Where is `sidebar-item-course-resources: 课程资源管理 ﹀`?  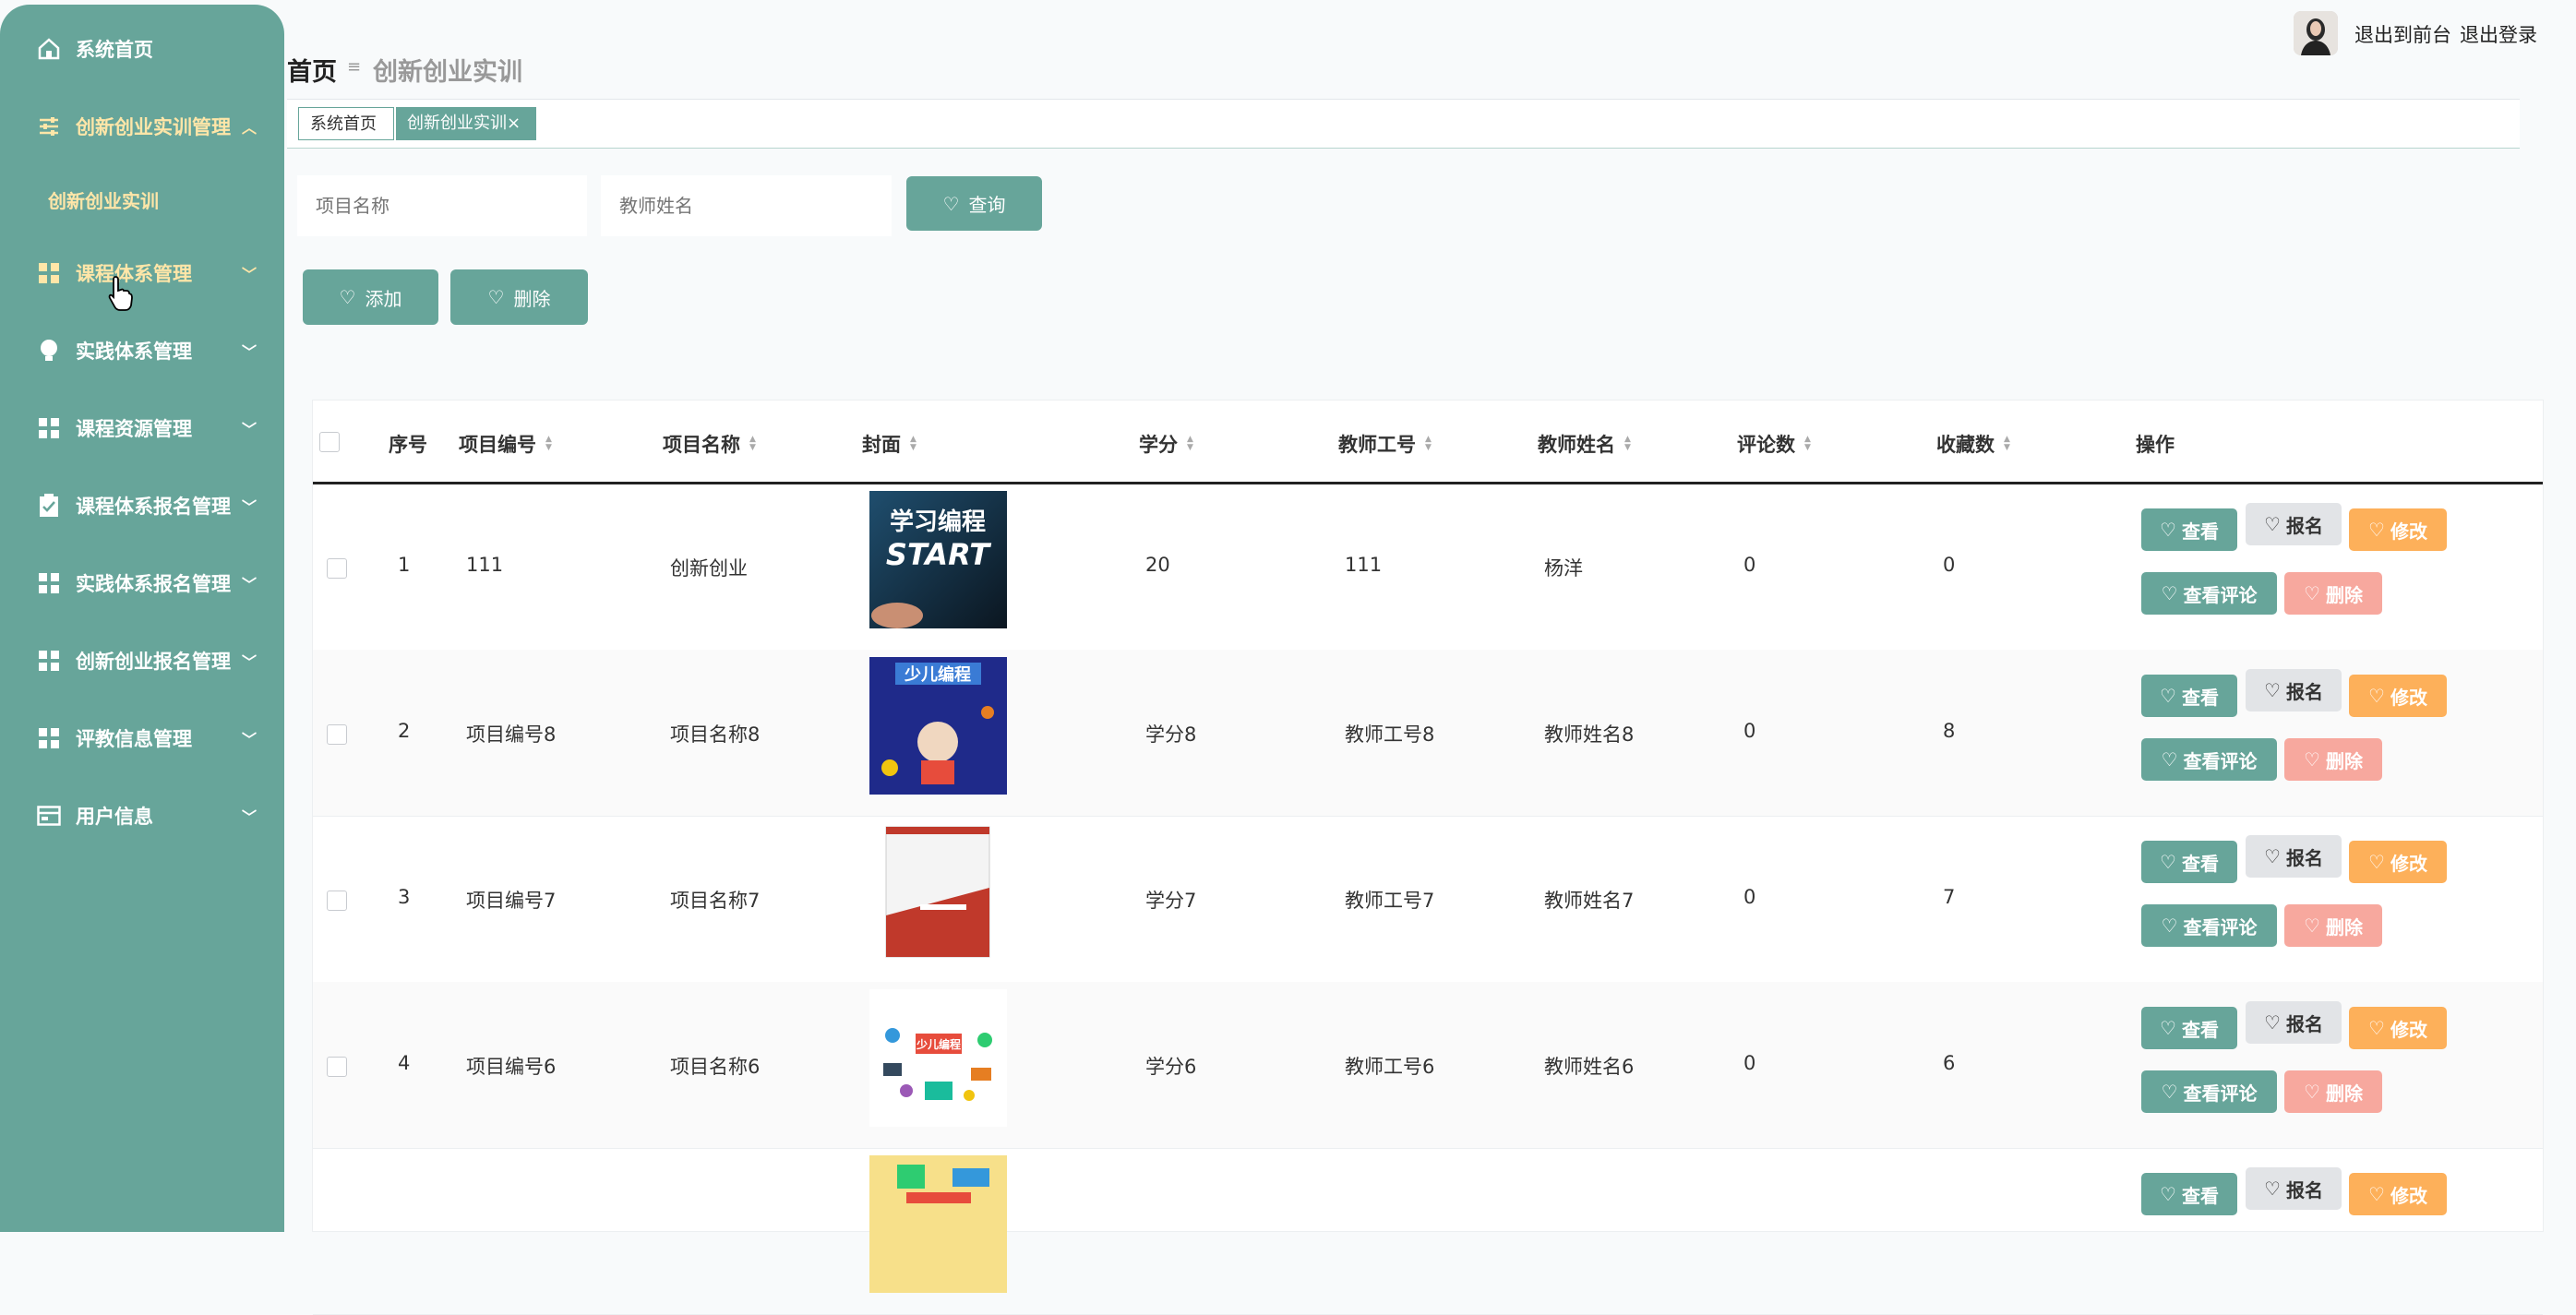
sidebar-item-course-resources: 课程资源管理 ﹀ is located at coordinates (142, 428).